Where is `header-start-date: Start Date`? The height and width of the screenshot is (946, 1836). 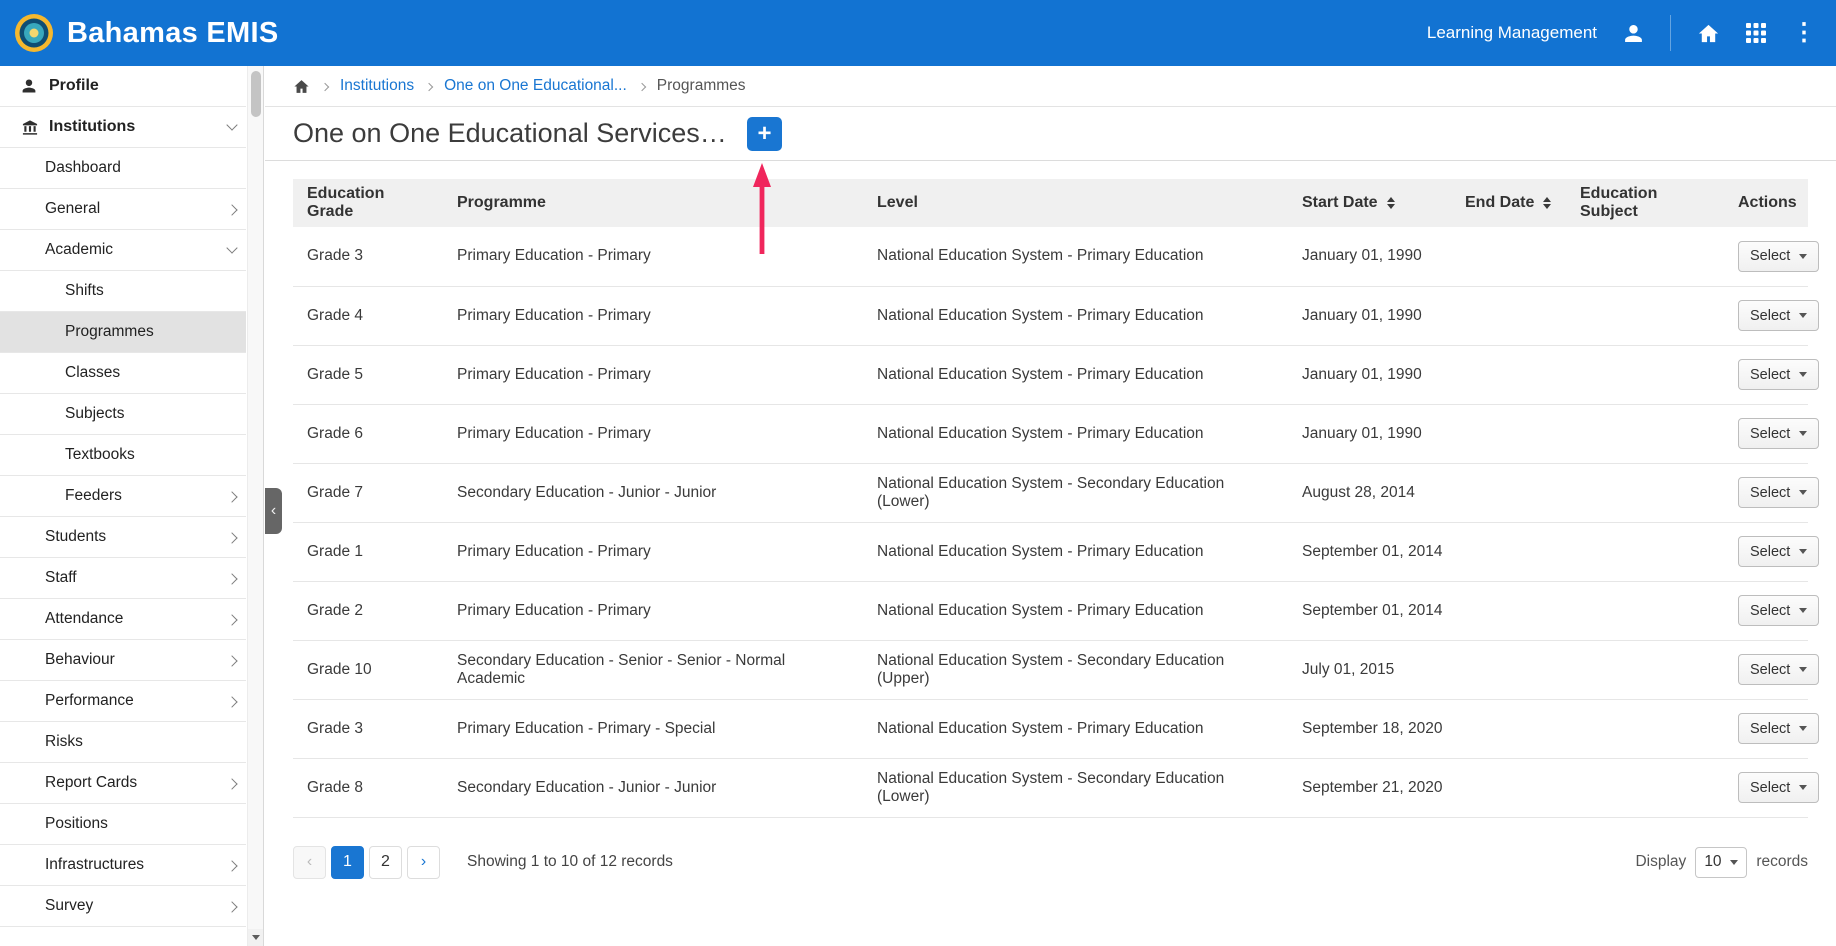 header-start-date: Start Date is located at coordinates (1369, 203).